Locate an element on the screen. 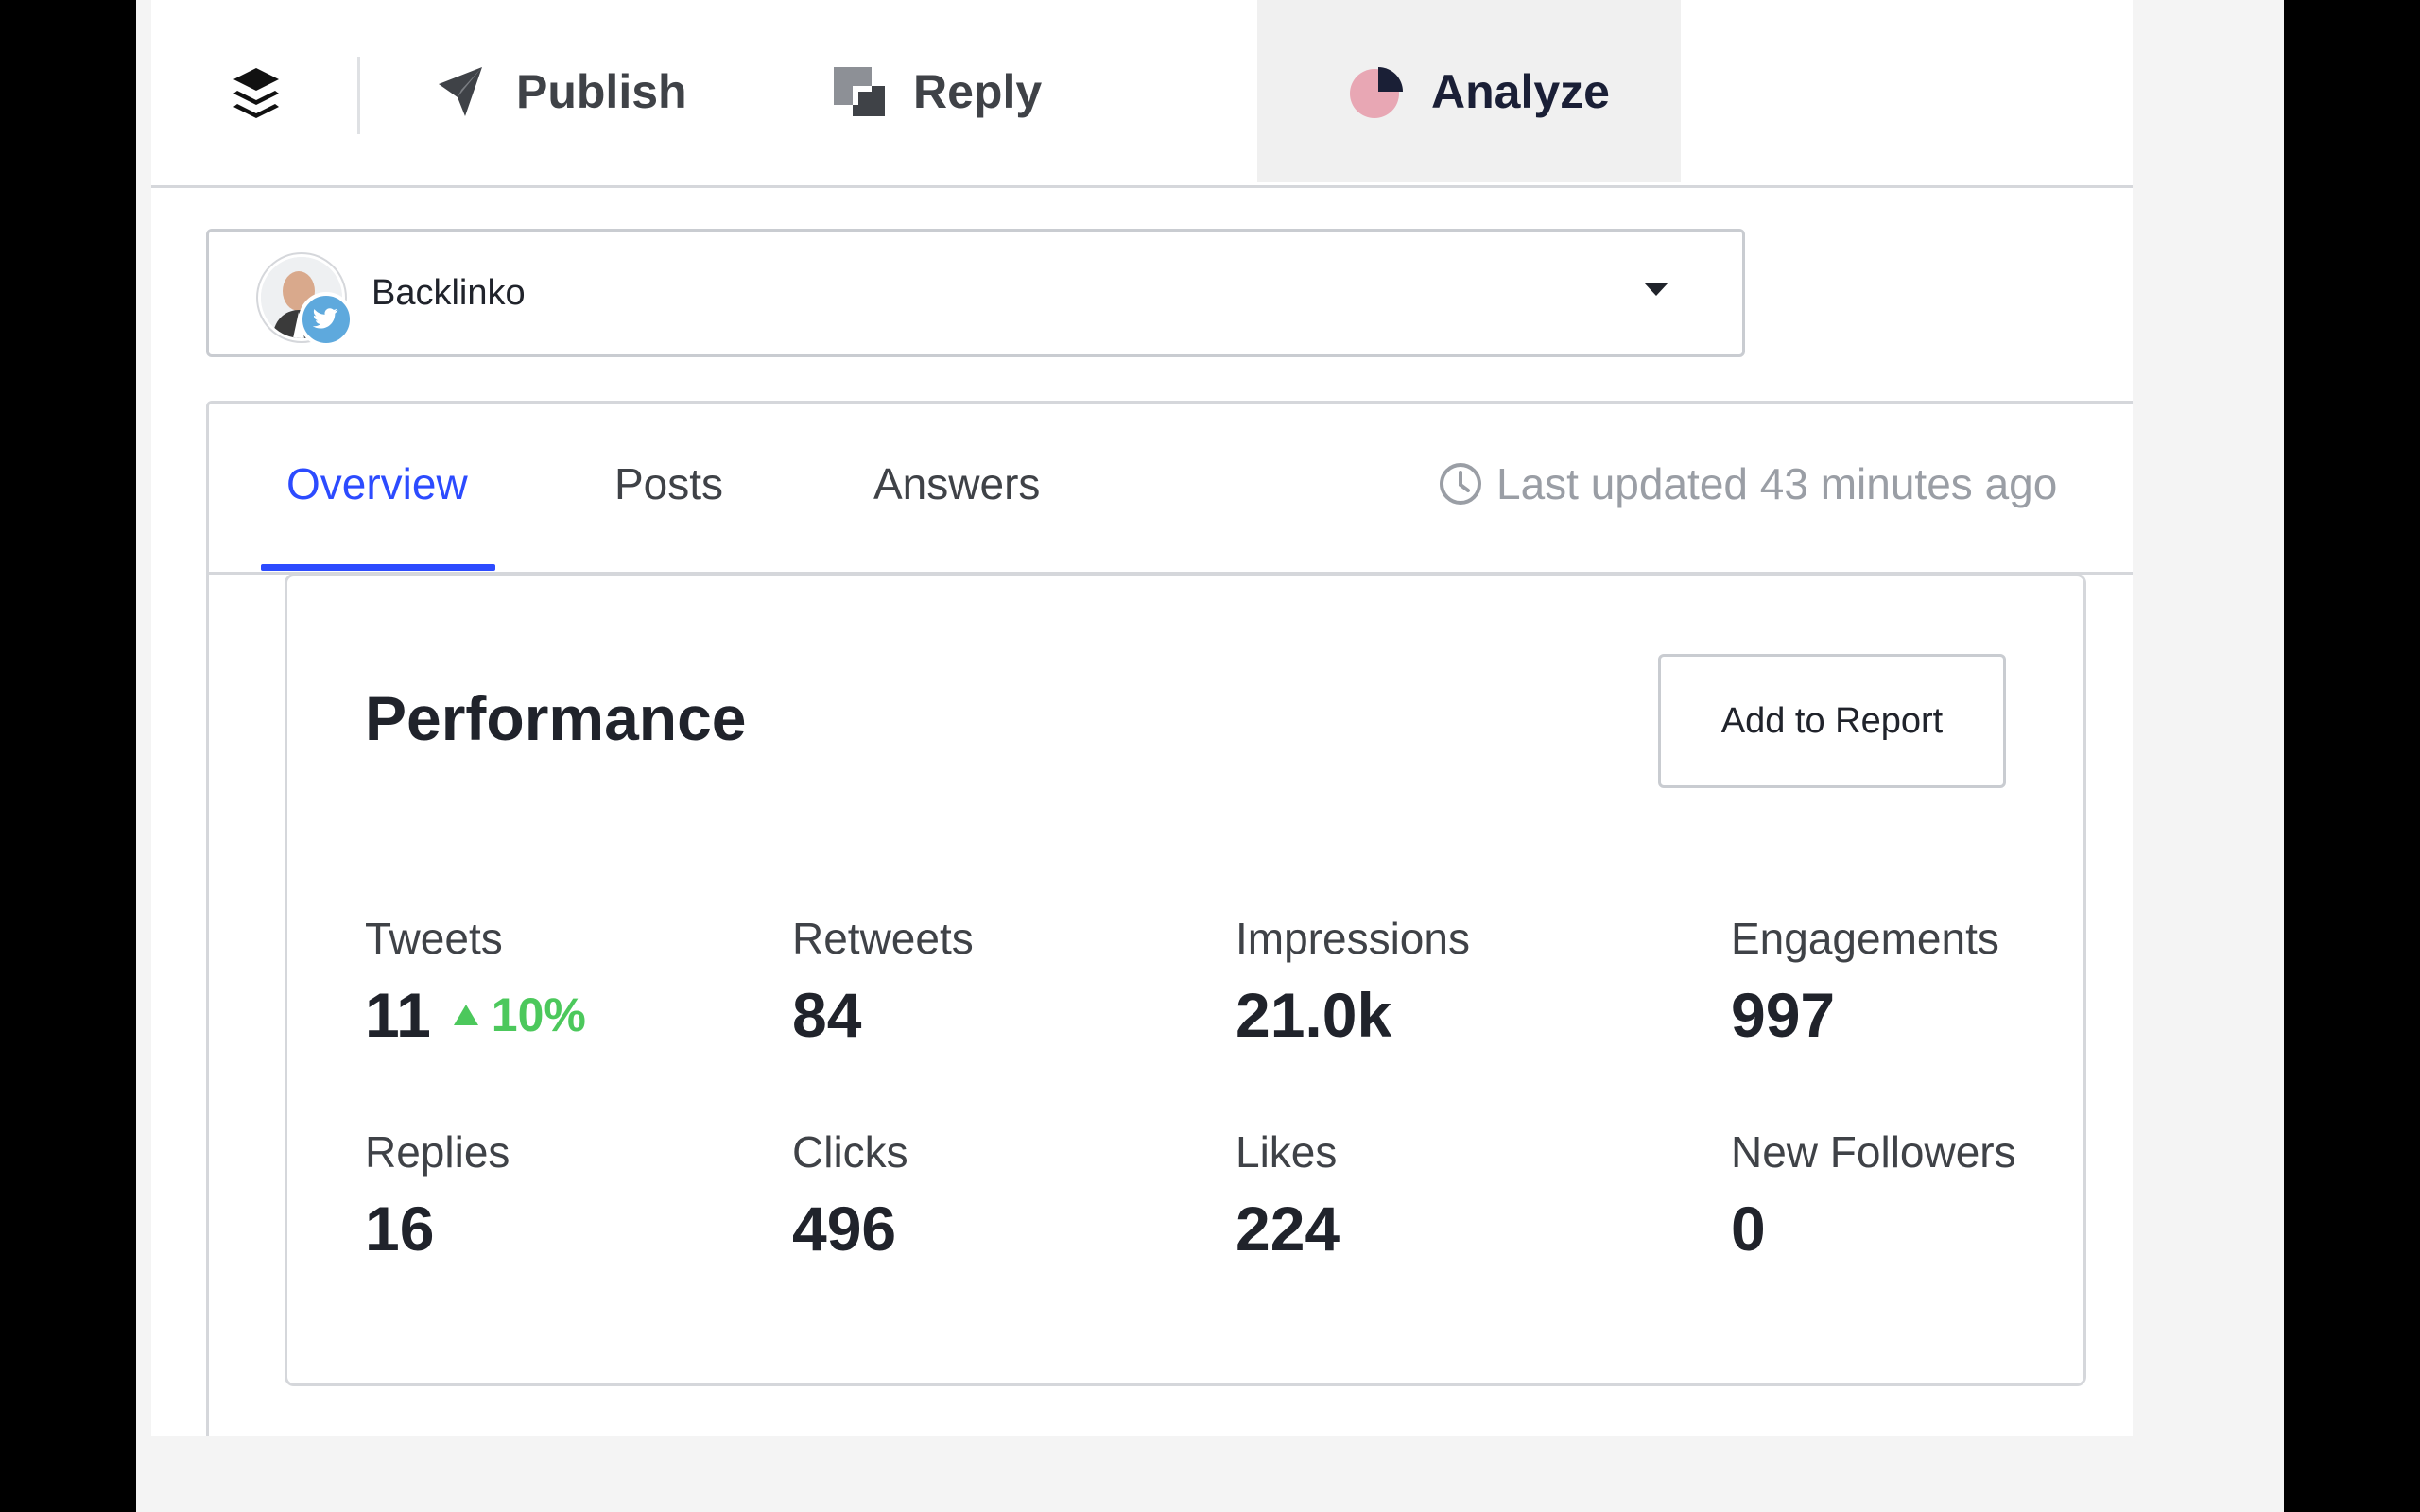 The image size is (2420, 1512). publish-icon is located at coordinates (460, 91).